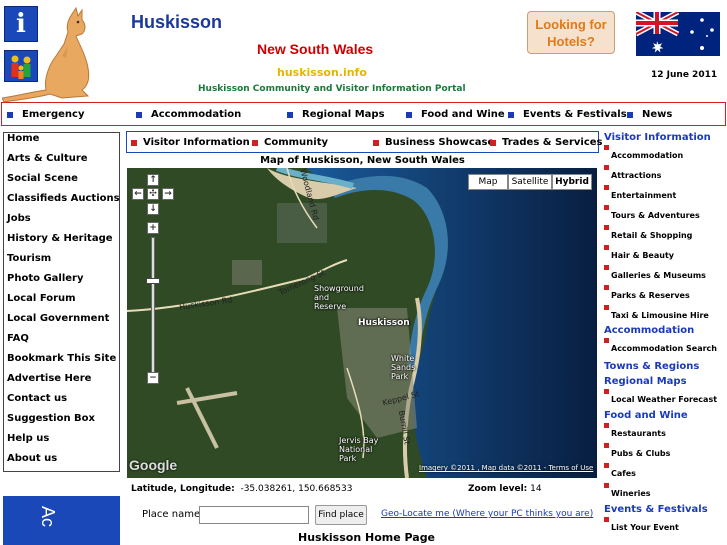 The image size is (727, 545). Describe the element at coordinates (649, 114) in the screenshot. I see `topnav-news: News` at that location.